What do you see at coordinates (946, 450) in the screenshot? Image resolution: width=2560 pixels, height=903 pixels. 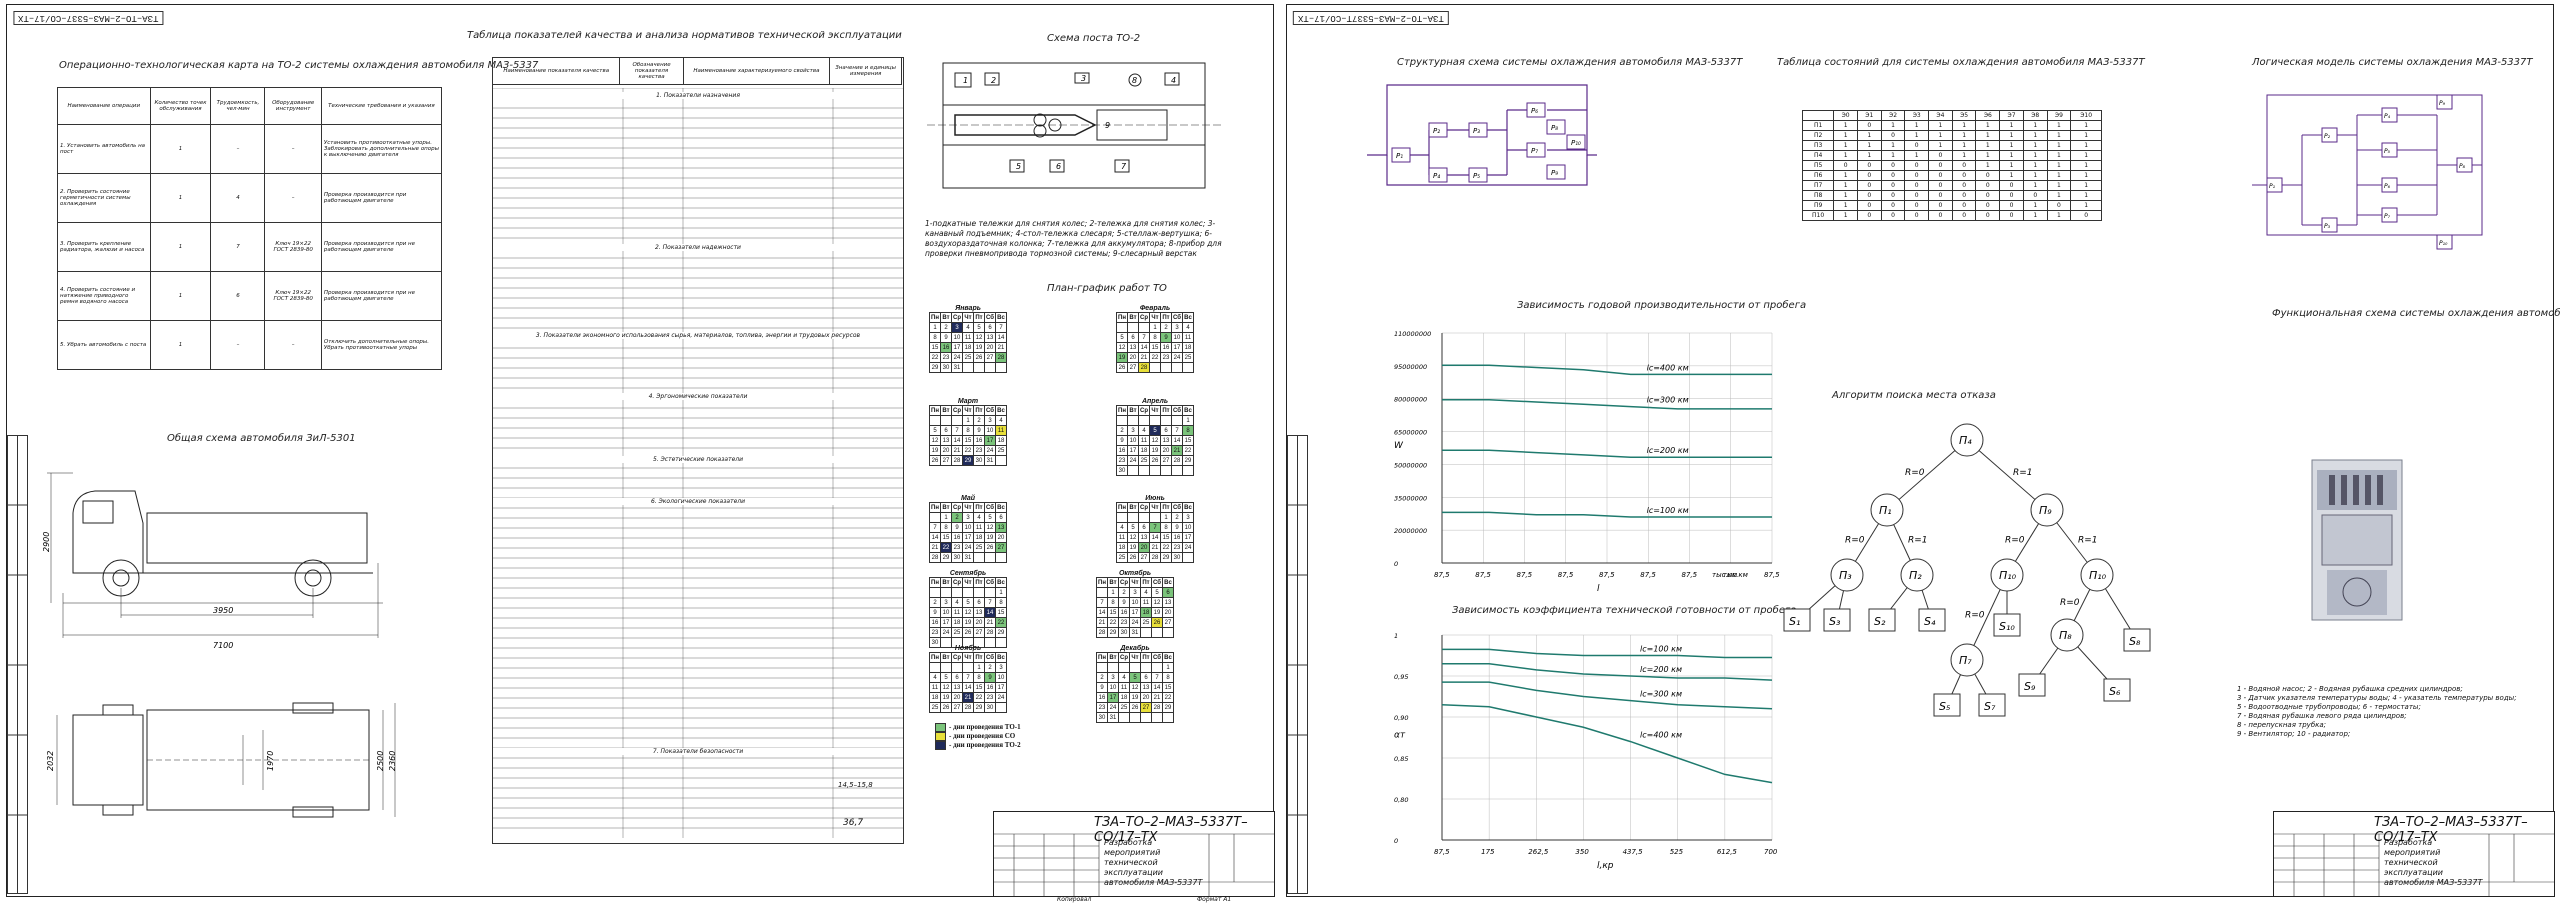 I see `calendar-day: 20` at bounding box center [946, 450].